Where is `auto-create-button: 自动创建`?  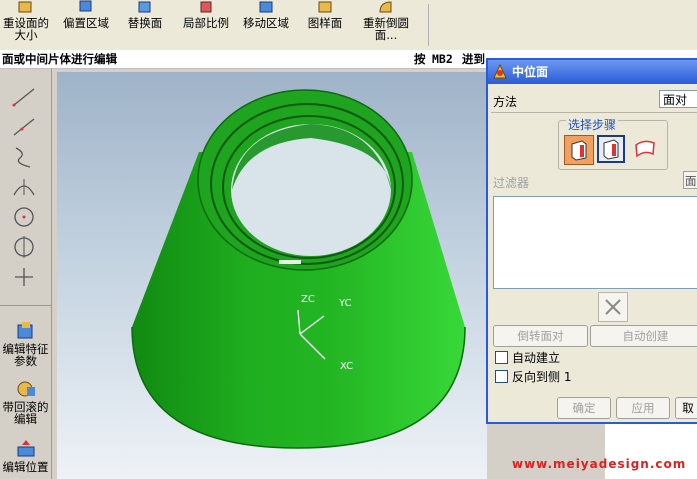 auto-create-button: 自动创建 is located at coordinates (643, 336).